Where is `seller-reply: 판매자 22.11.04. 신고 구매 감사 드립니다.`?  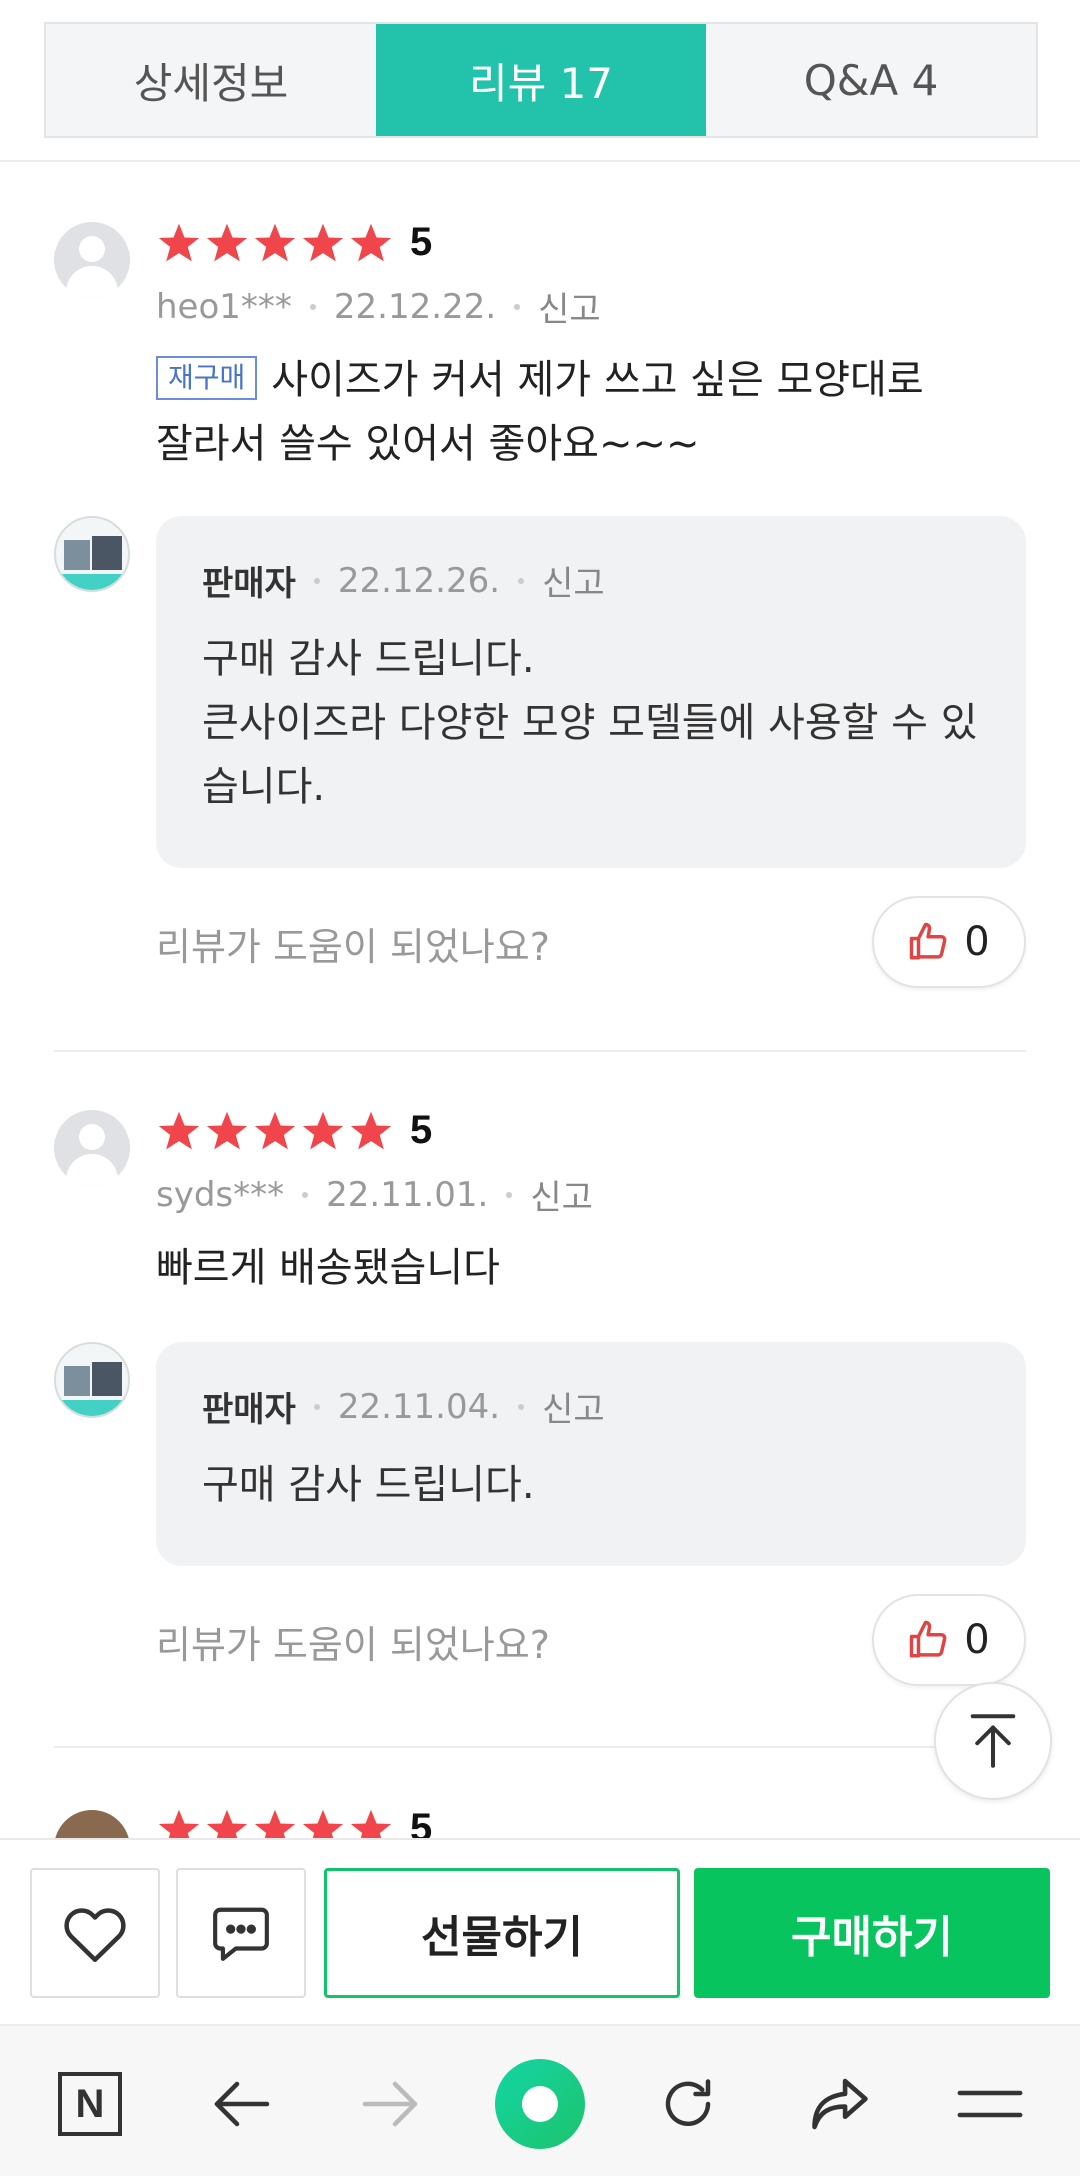 seller-reply: 판매자 22.11.04. 신고 구매 감사 드립니다. is located at coordinates (591, 1454).